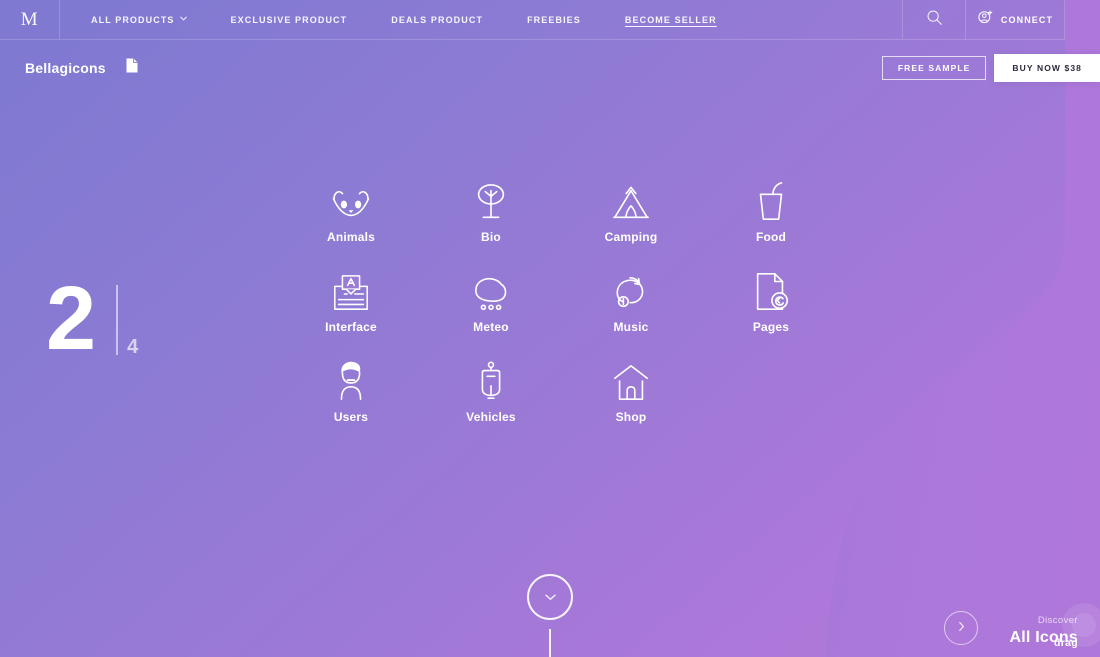 This screenshot has height=657, width=1100. I want to click on document-card-icon, so click(351, 293).